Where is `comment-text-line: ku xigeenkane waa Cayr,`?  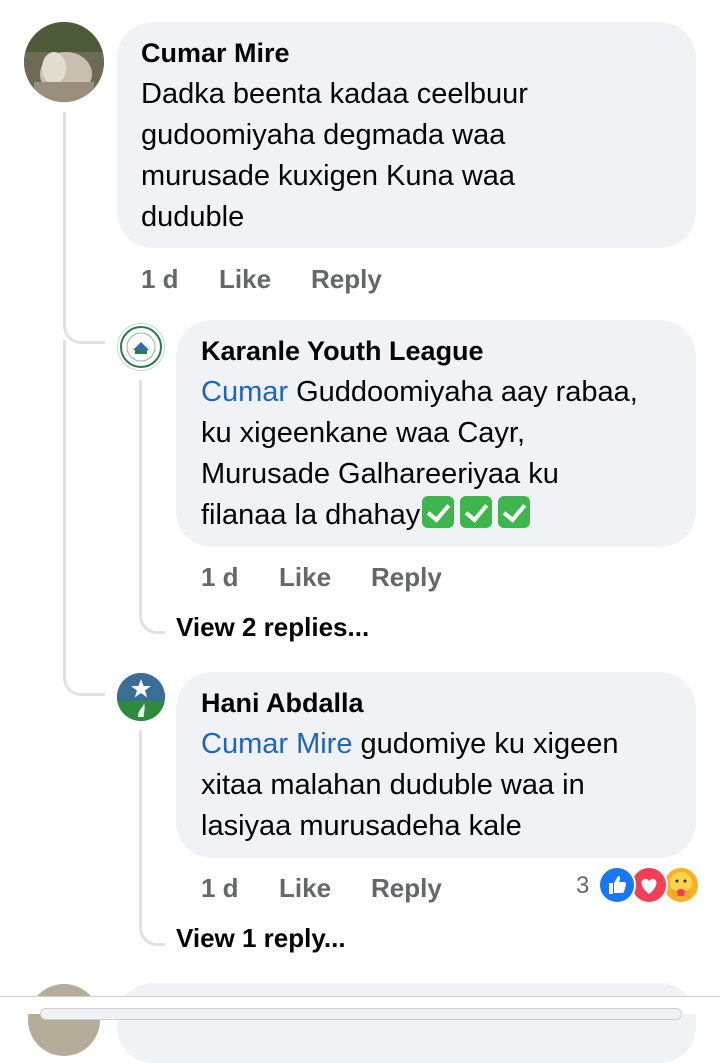 comment-text-line: ku xigeenkane waa Cayr, is located at coordinates (363, 433).